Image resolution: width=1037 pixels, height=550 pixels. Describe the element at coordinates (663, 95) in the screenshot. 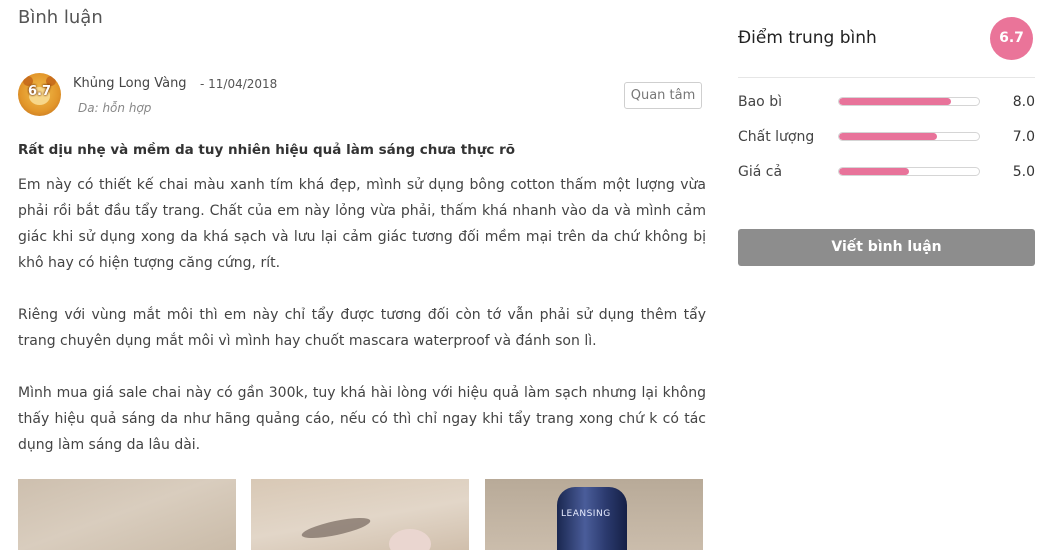

I see `follow-button: Quan tâm` at that location.